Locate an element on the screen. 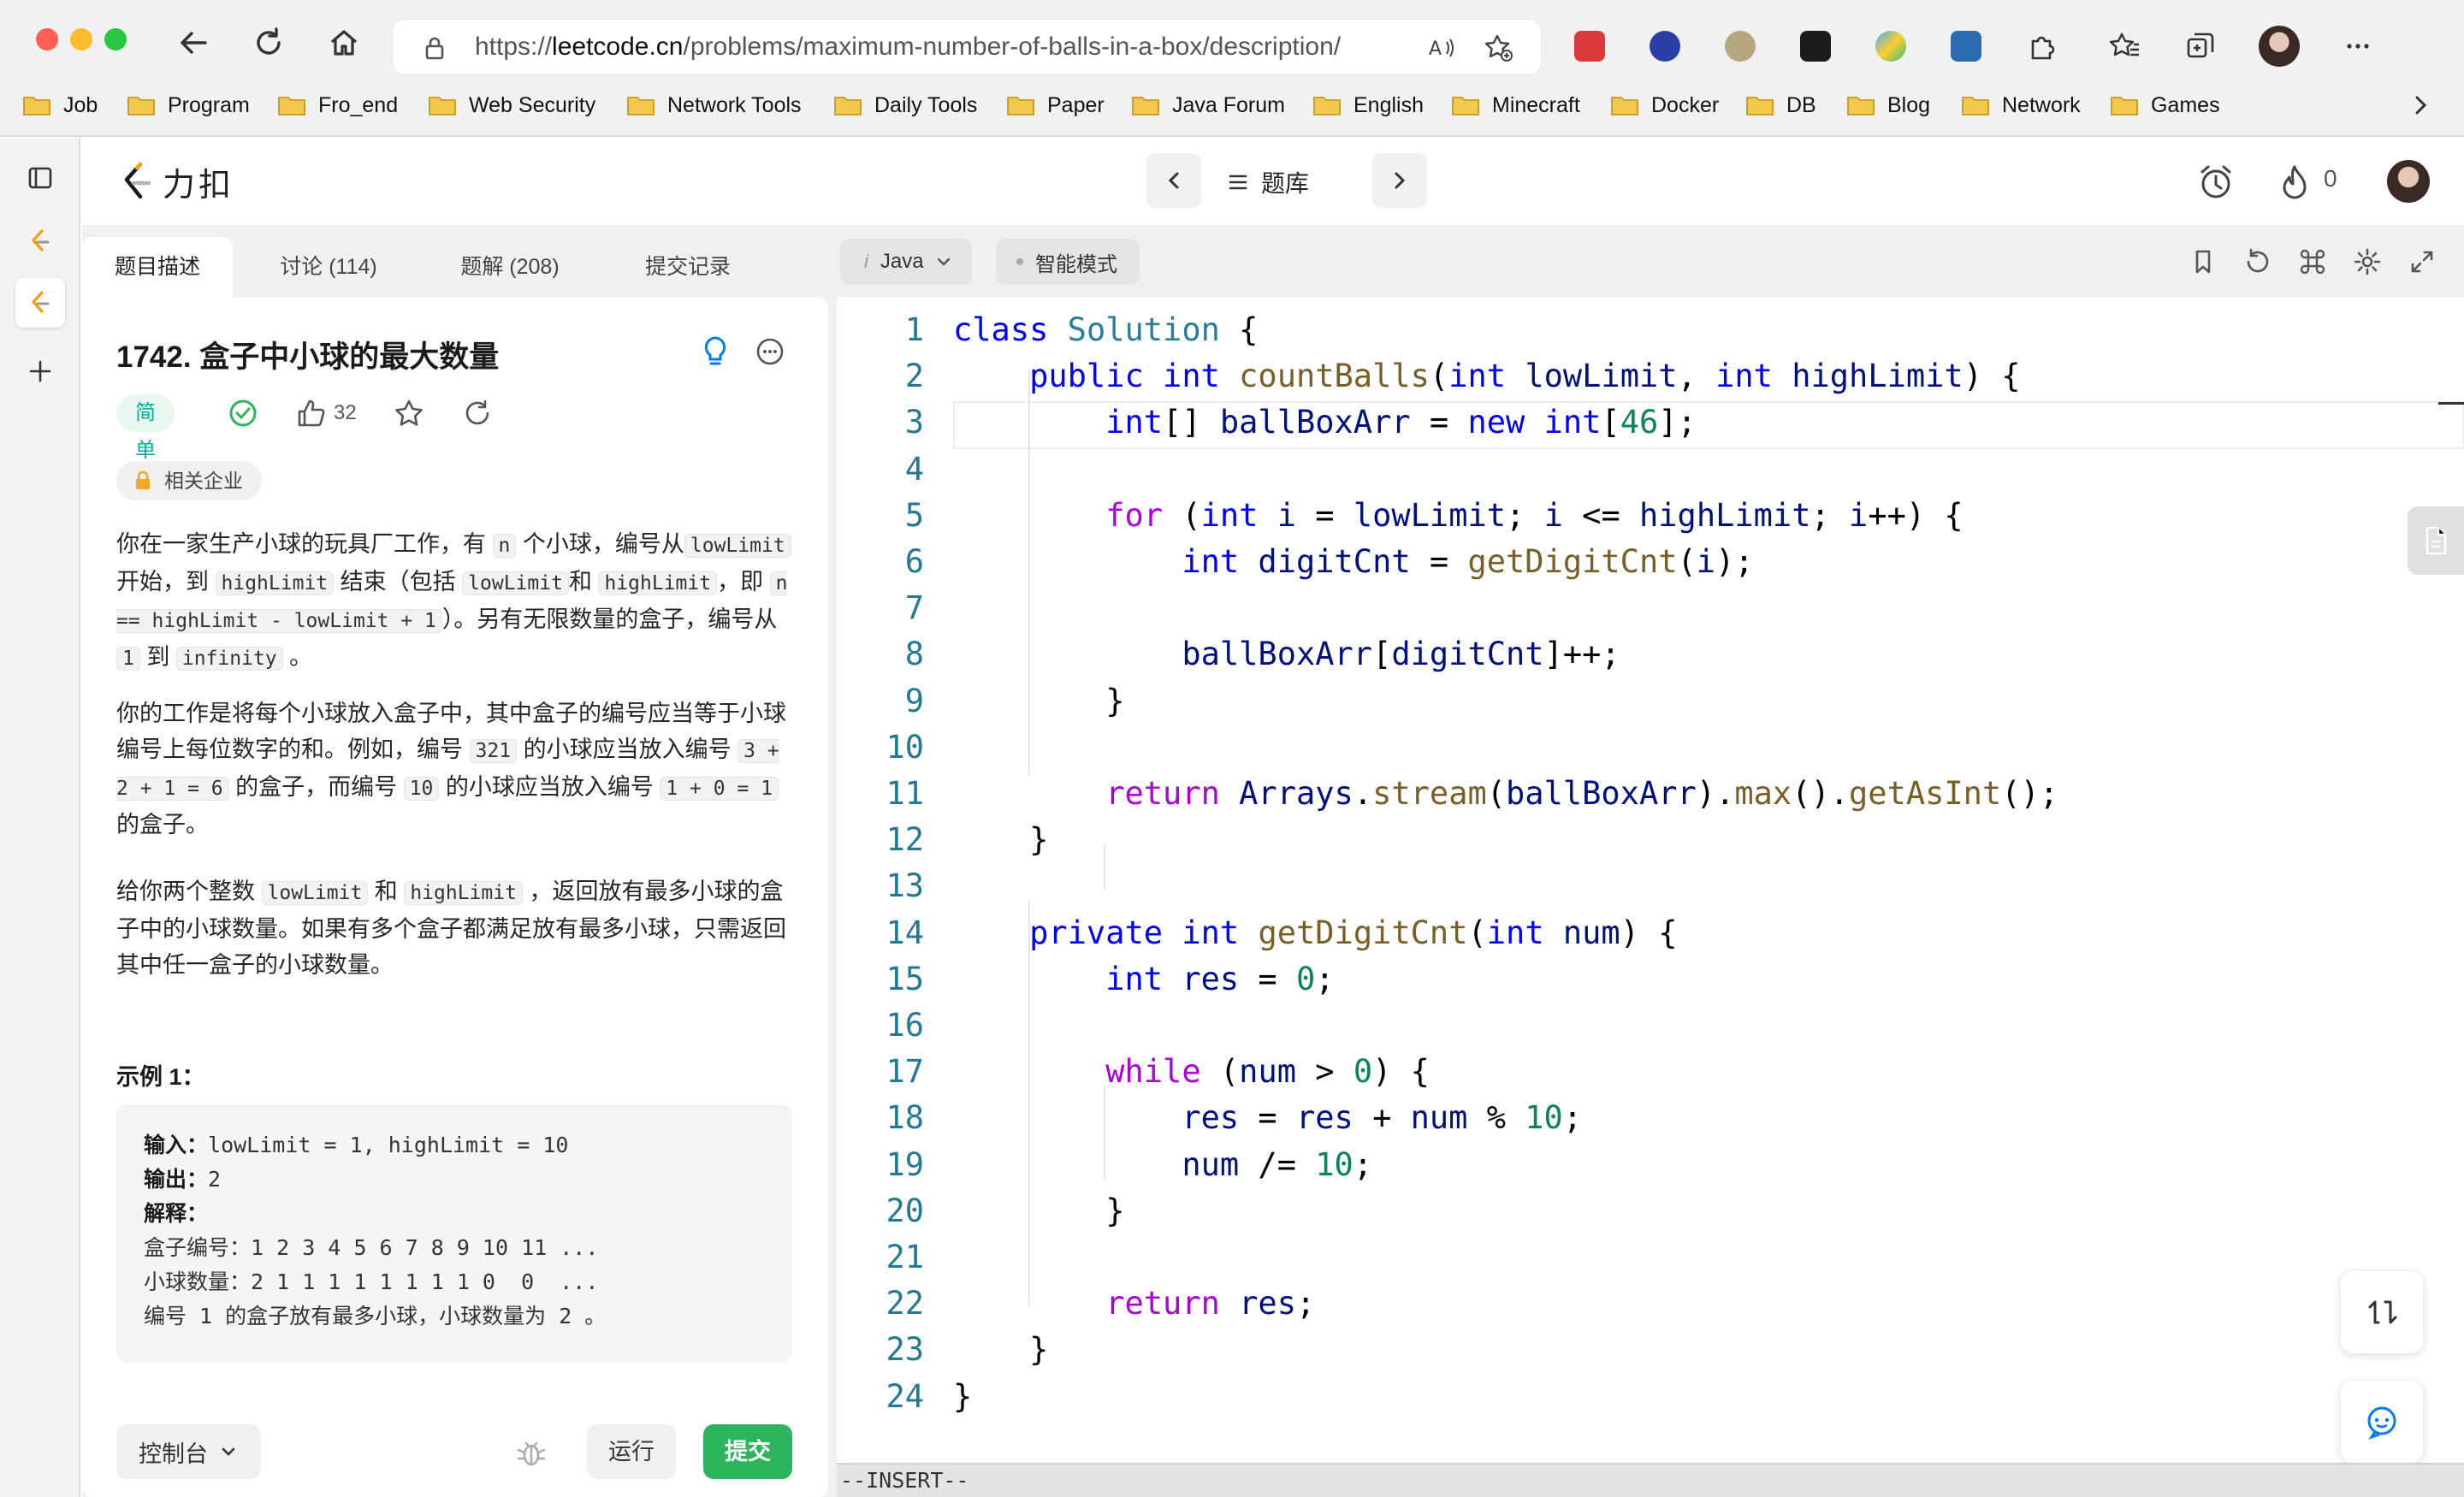  code-line: 14 private int getDigitCnt(int num) { is located at coordinates (1653, 933).